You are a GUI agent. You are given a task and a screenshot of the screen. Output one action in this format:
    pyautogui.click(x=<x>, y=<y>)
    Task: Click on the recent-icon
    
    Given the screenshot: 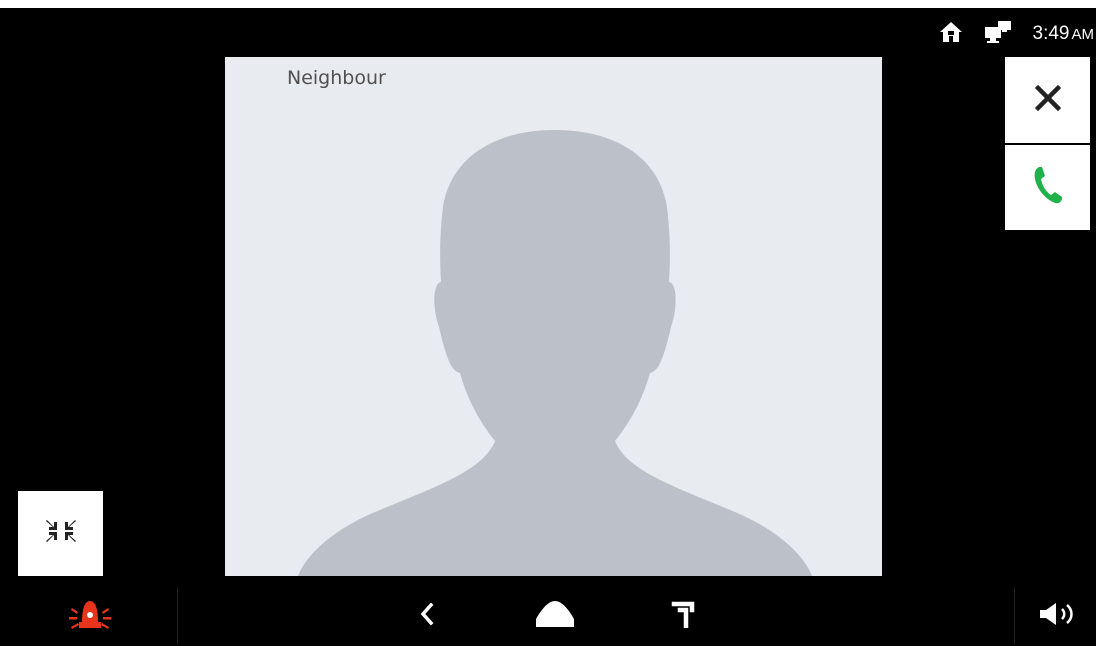 What is the action you would take?
    pyautogui.click(x=682, y=616)
    